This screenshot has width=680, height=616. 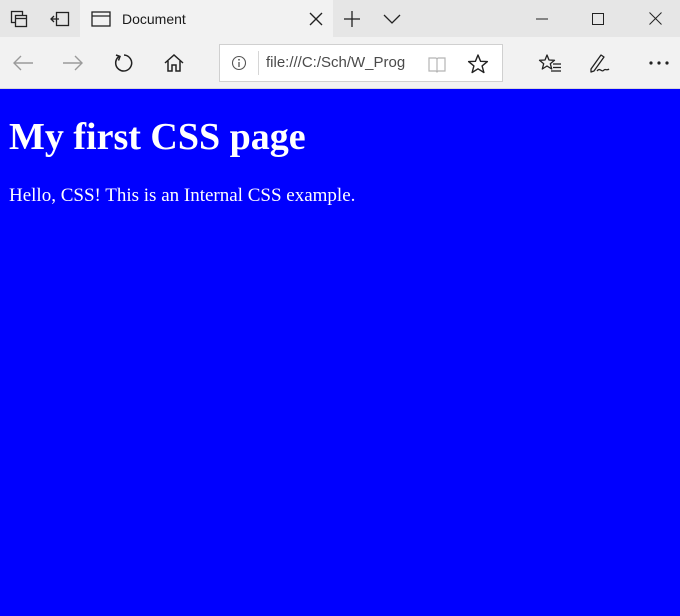 I want to click on back-arrow-icon, so click(x=23, y=63).